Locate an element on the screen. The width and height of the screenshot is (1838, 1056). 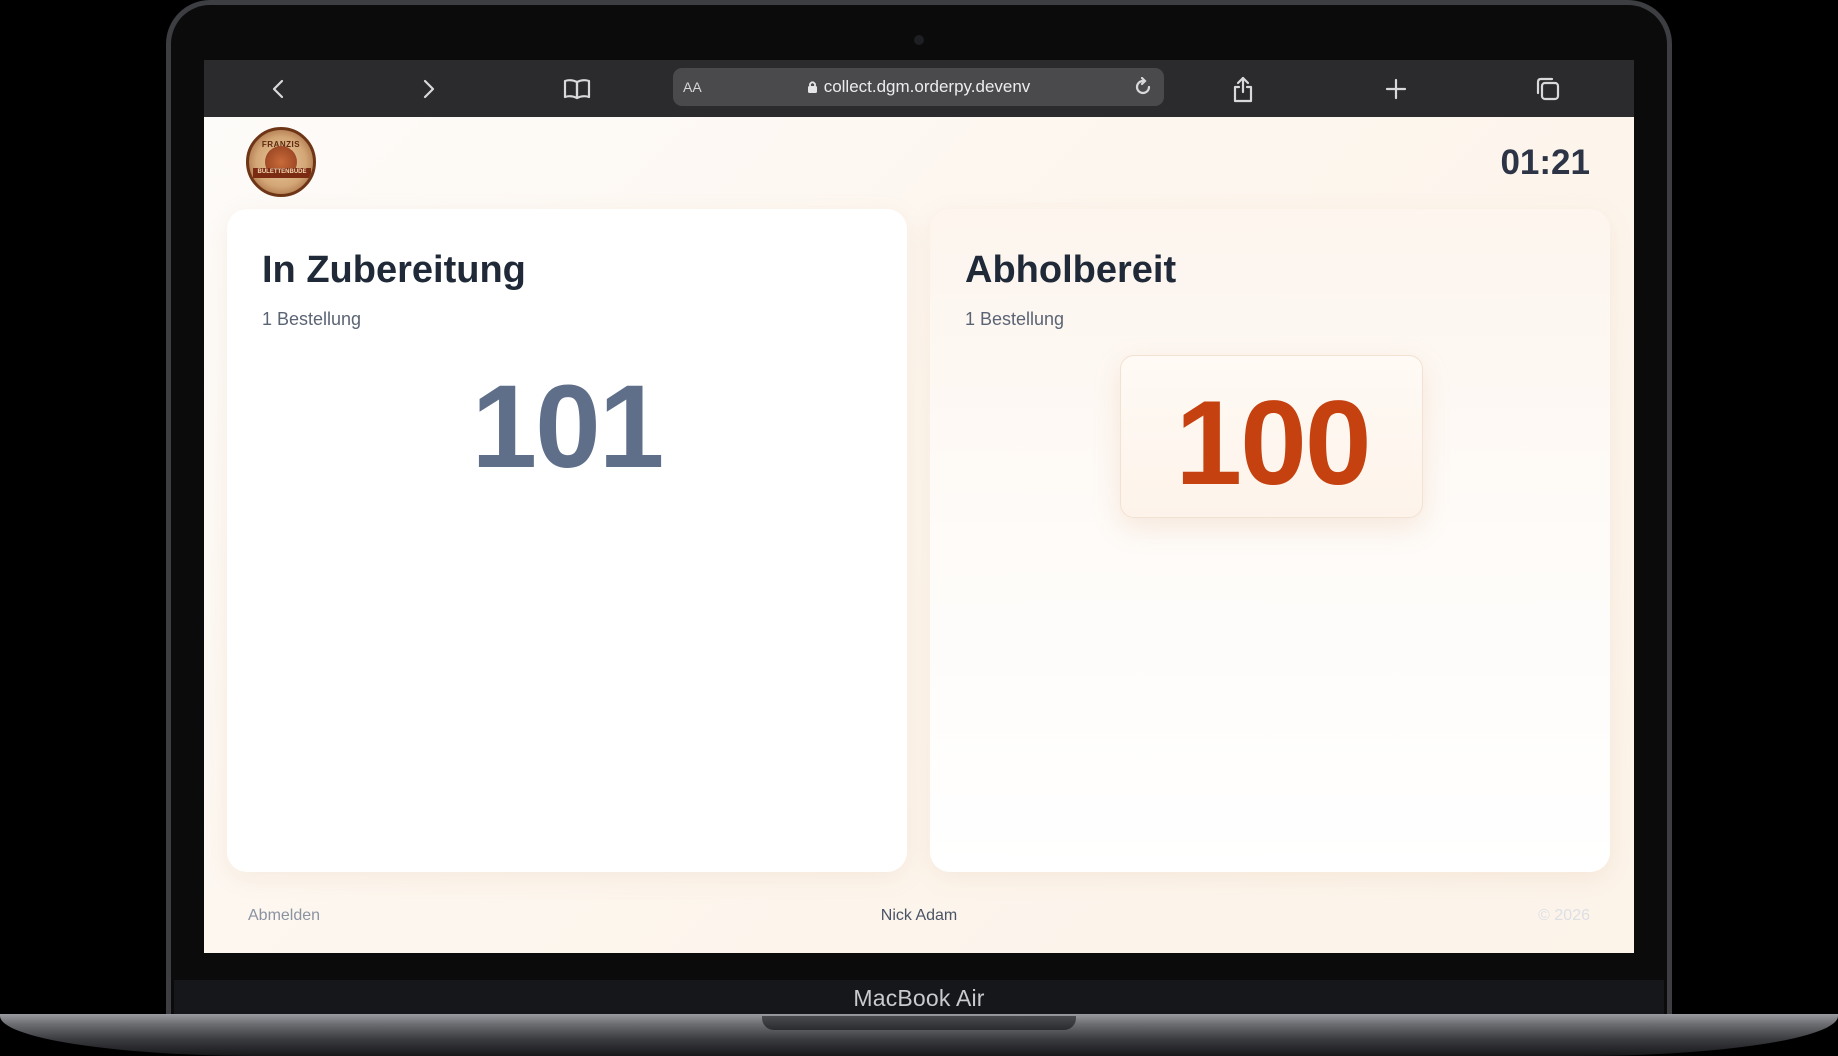
logout-link: Abmelden is located at coordinates (284, 916).